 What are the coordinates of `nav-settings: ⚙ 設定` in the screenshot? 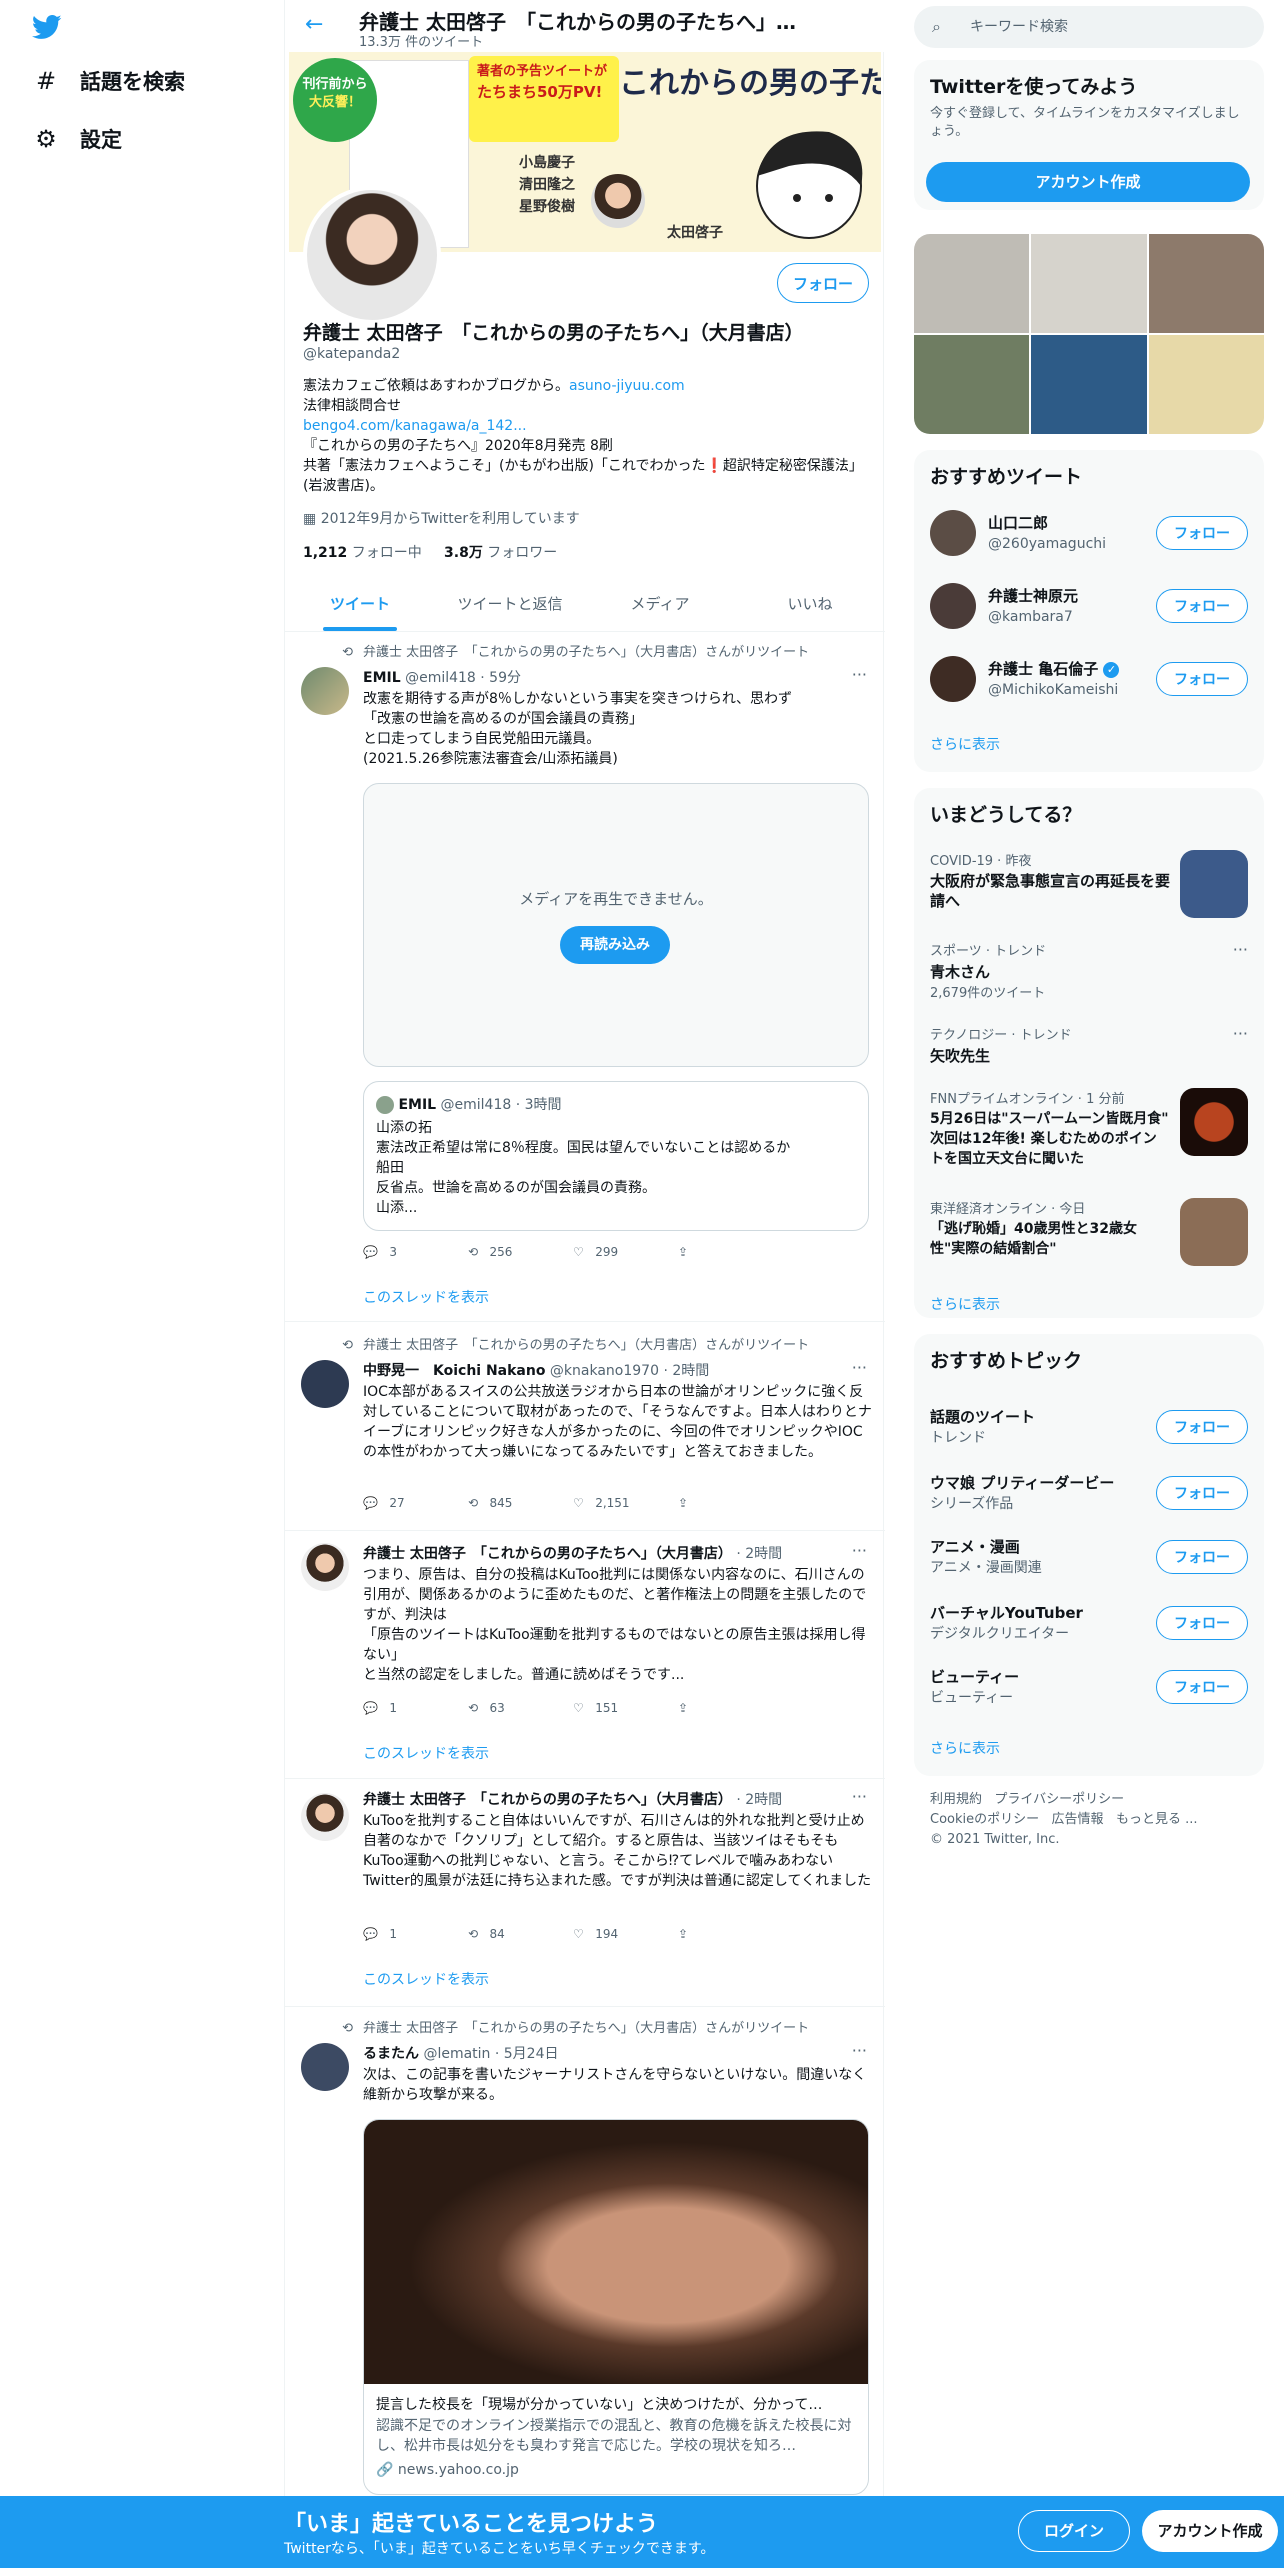 It's located at (78, 139).